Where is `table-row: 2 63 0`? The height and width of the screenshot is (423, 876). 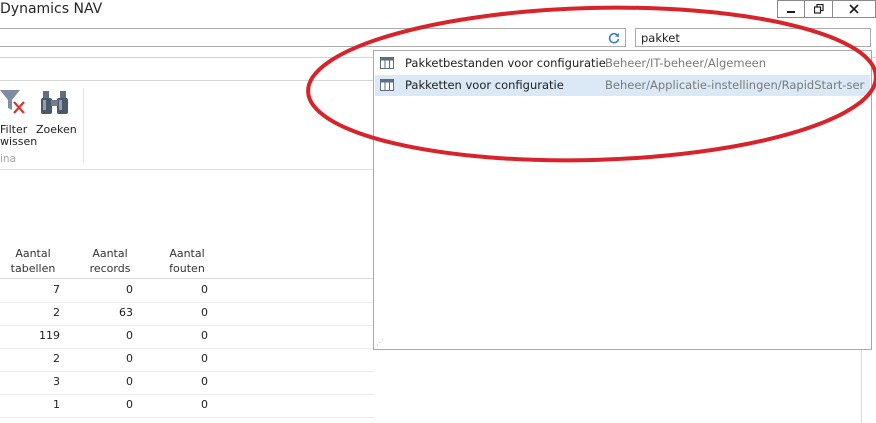
table-row: 2 63 0 is located at coordinates (187, 315).